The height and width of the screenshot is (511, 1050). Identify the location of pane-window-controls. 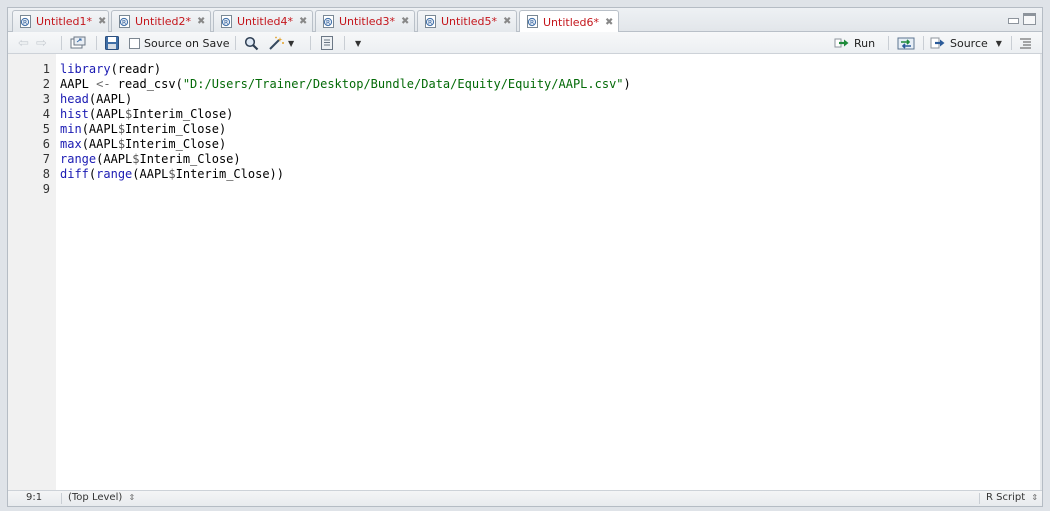
(1021, 19).